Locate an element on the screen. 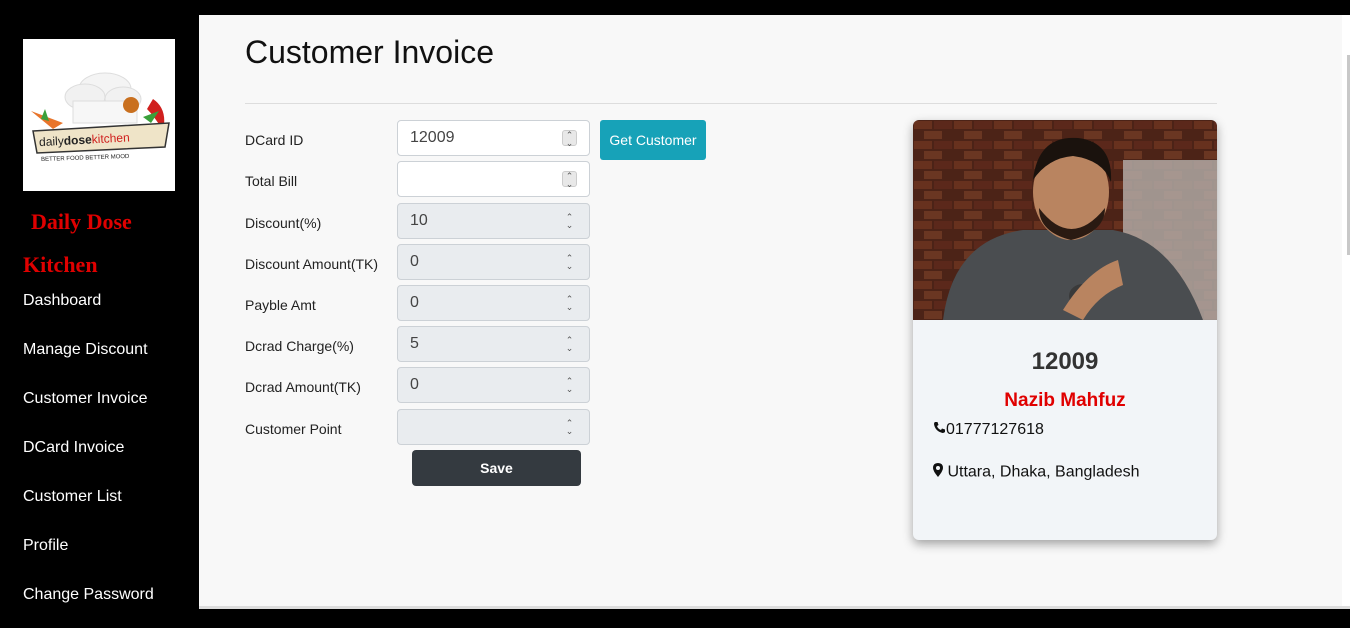 Image resolution: width=1350 pixels, height=628 pixels. get-customer-button: Get Customer is located at coordinates (653, 140).